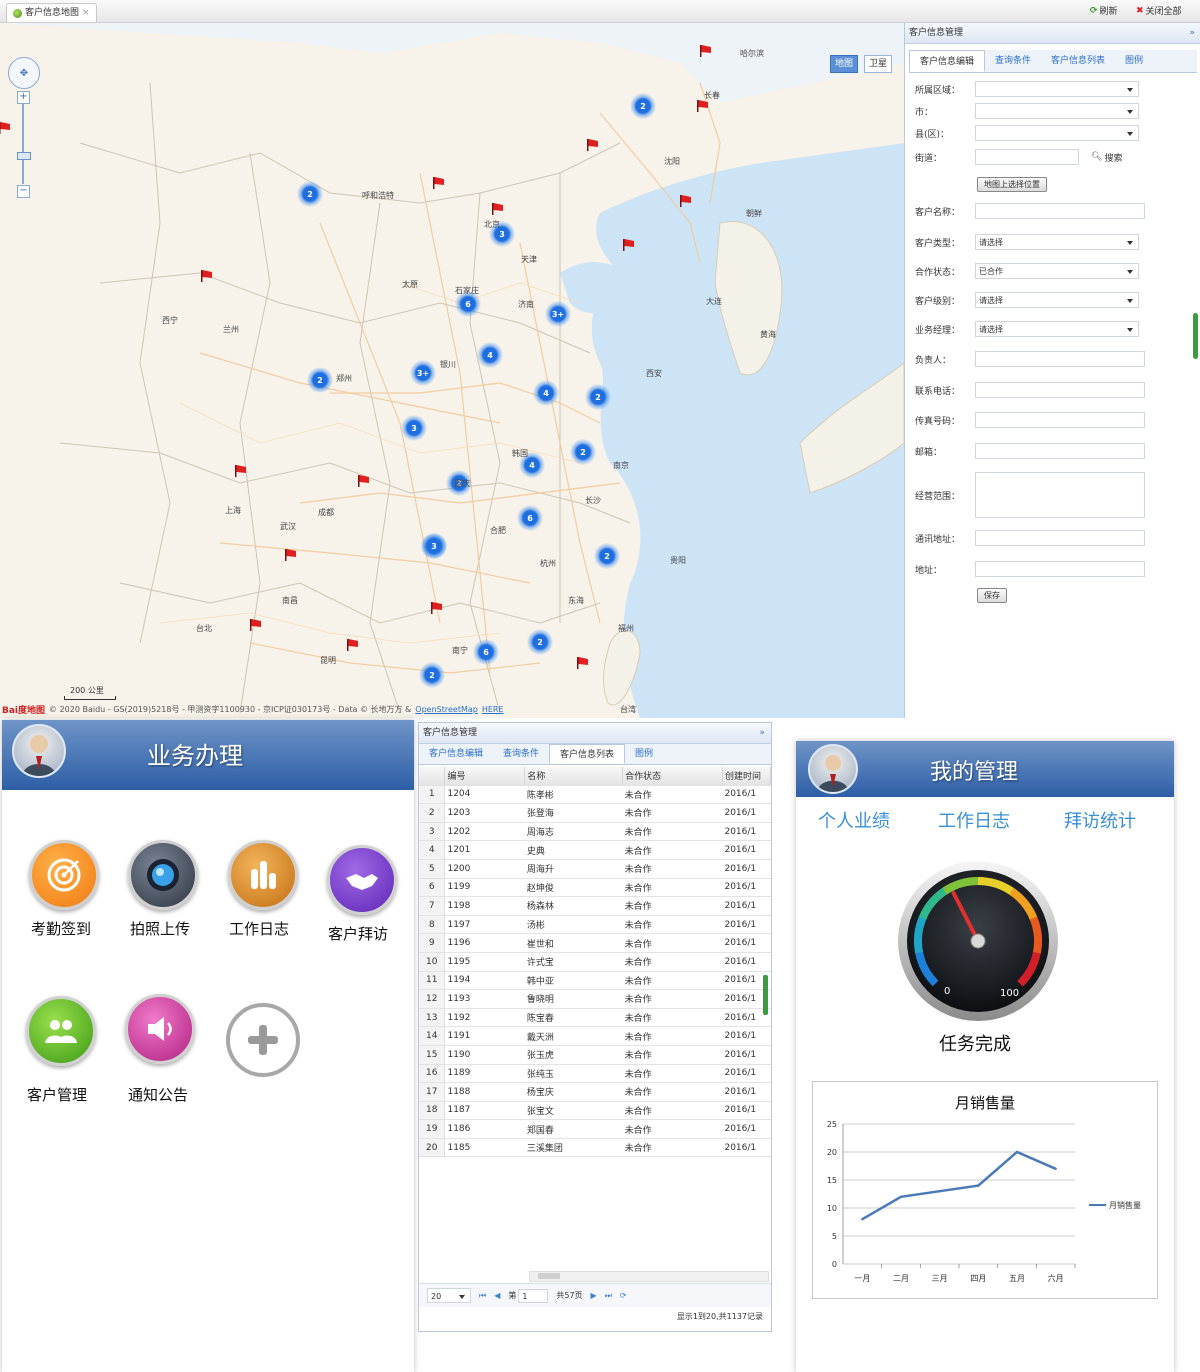 This screenshot has width=1200, height=1372. I want to click on tab-visit-stats: 拜访统计, so click(1100, 820).